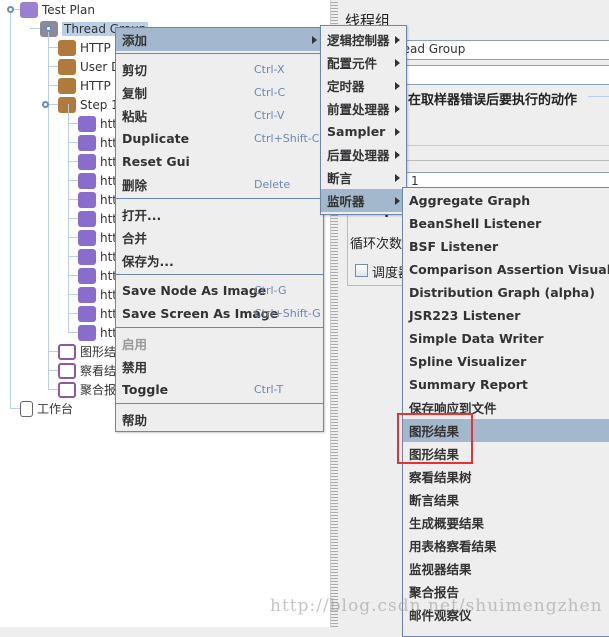  Describe the element at coordinates (506, 246) in the screenshot. I see `submenu-item: BSF Listener` at that location.